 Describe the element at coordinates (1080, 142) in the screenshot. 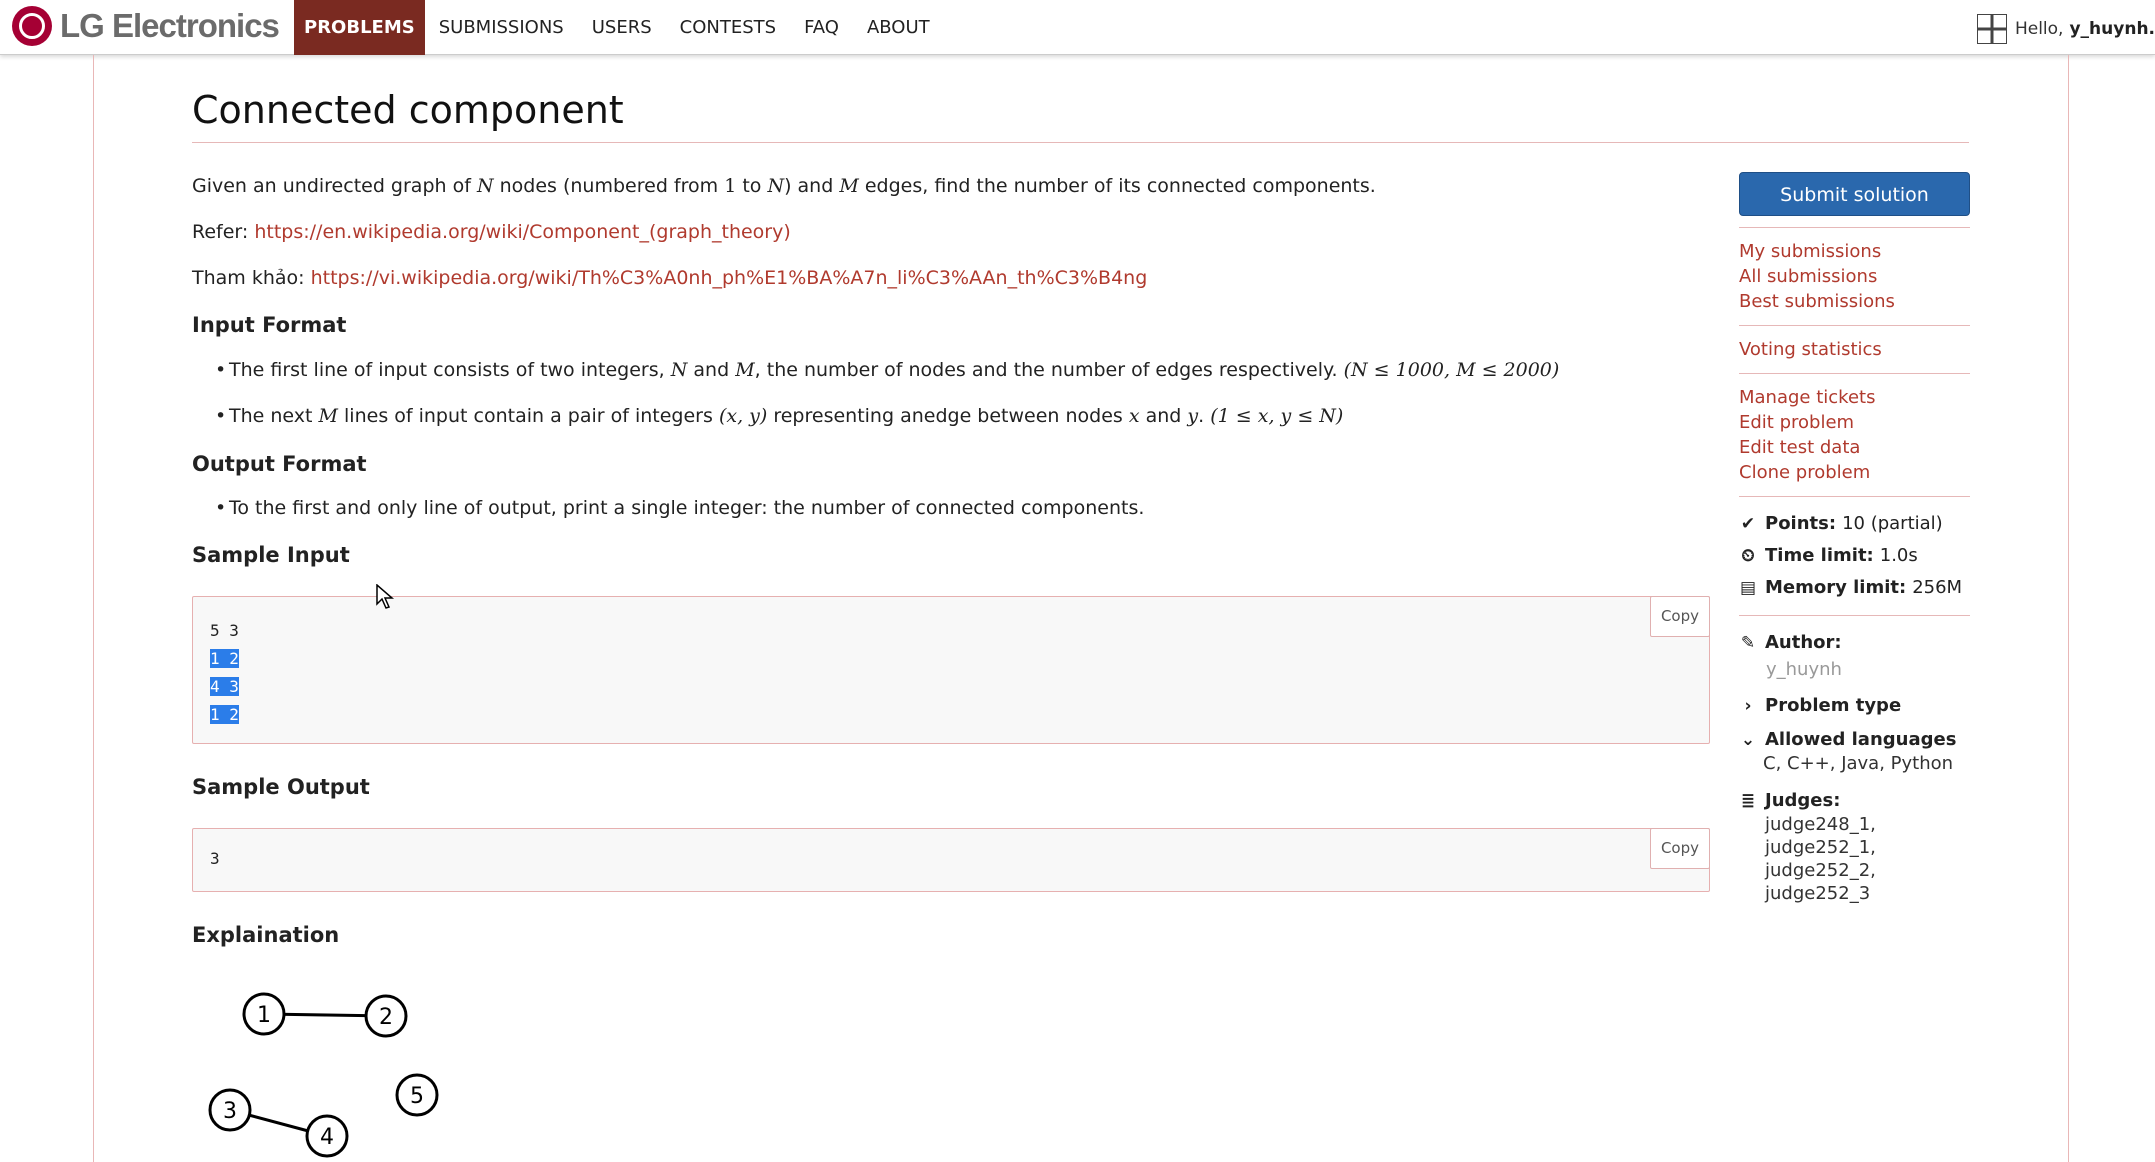

I see `title-divider` at that location.